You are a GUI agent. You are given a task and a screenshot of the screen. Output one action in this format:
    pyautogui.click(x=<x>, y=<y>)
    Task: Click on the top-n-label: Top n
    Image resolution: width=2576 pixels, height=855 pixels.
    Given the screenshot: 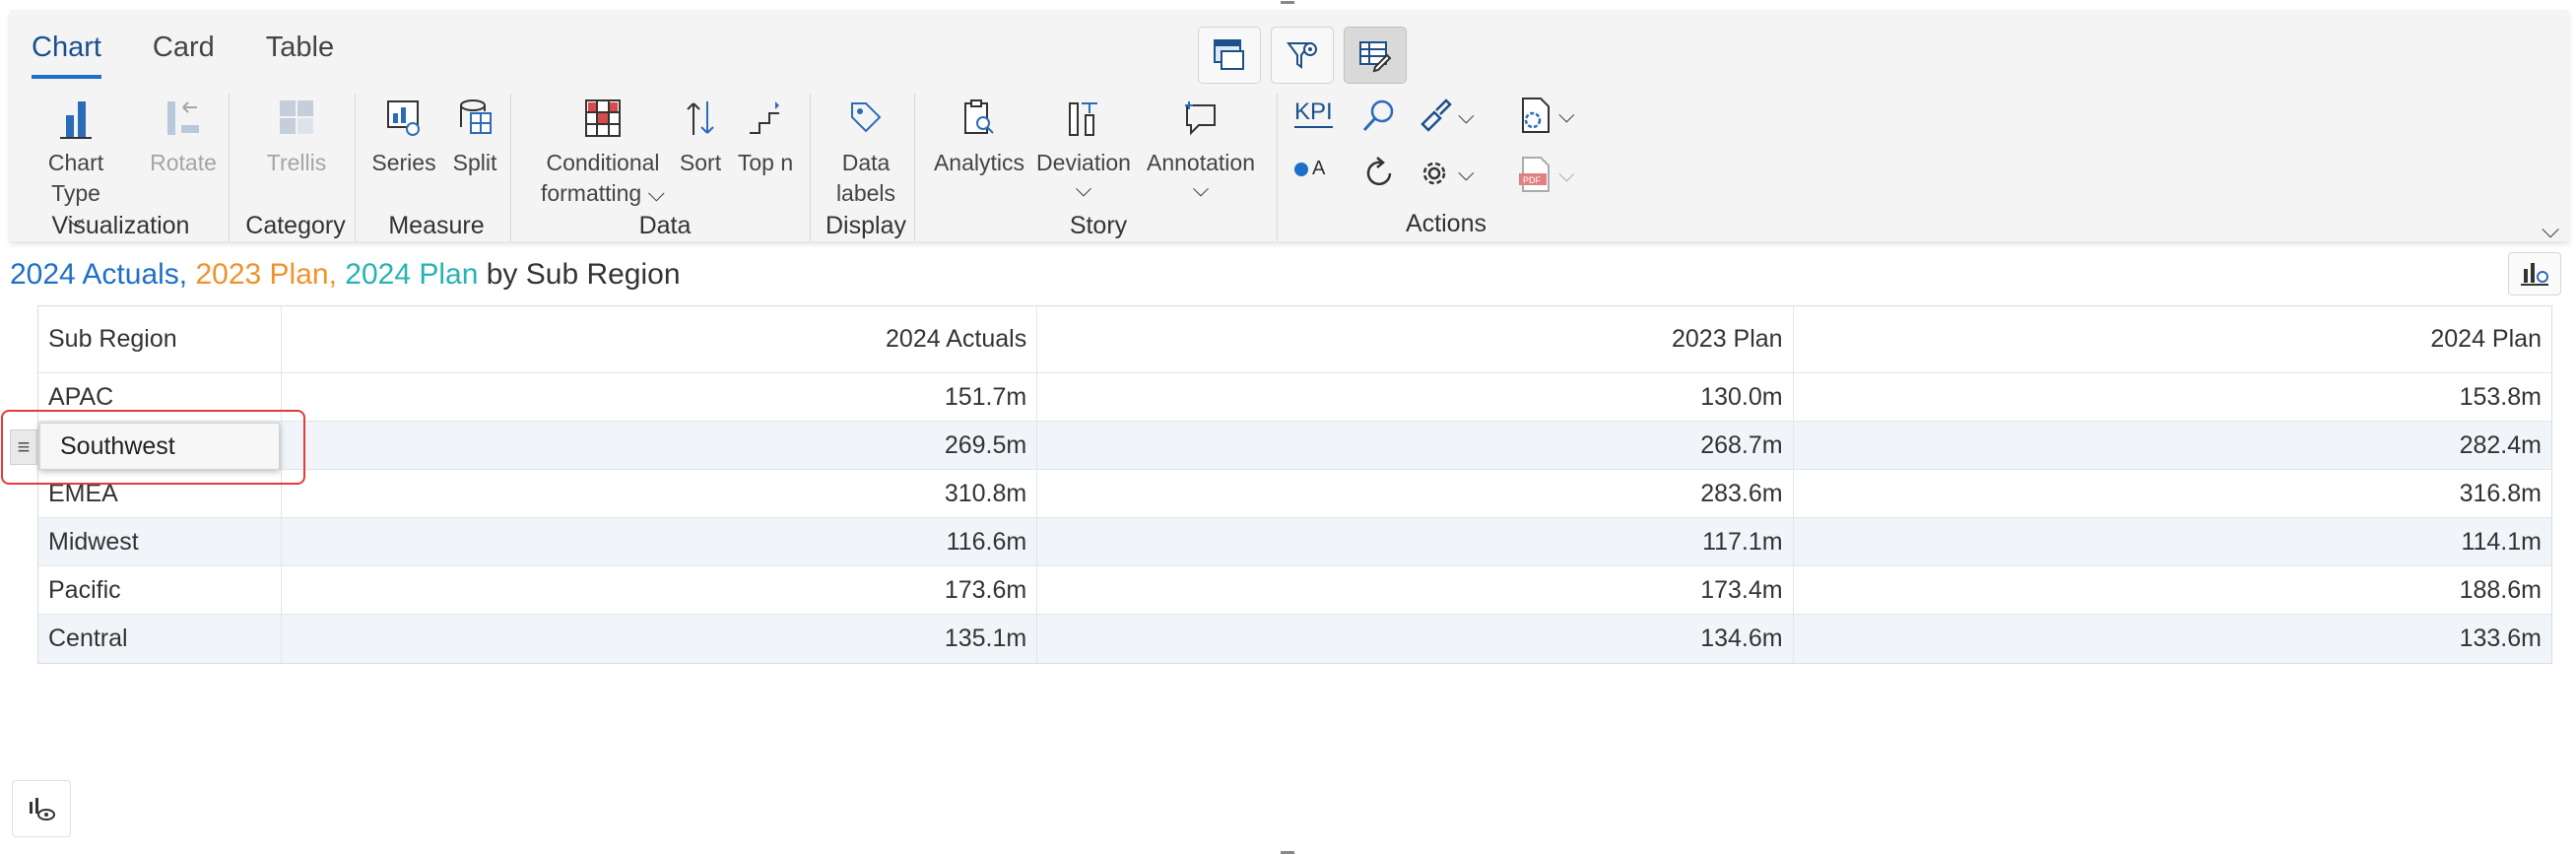 What is the action you would take?
    pyautogui.click(x=766, y=162)
    